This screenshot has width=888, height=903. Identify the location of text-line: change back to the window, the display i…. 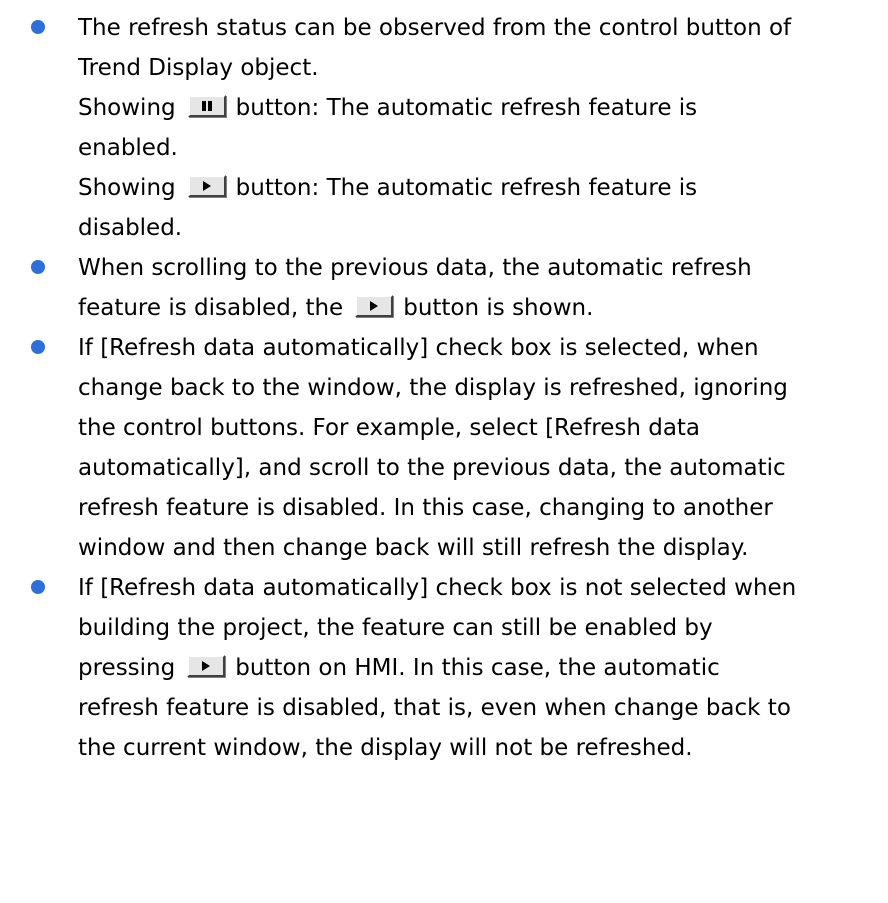
(433, 388).